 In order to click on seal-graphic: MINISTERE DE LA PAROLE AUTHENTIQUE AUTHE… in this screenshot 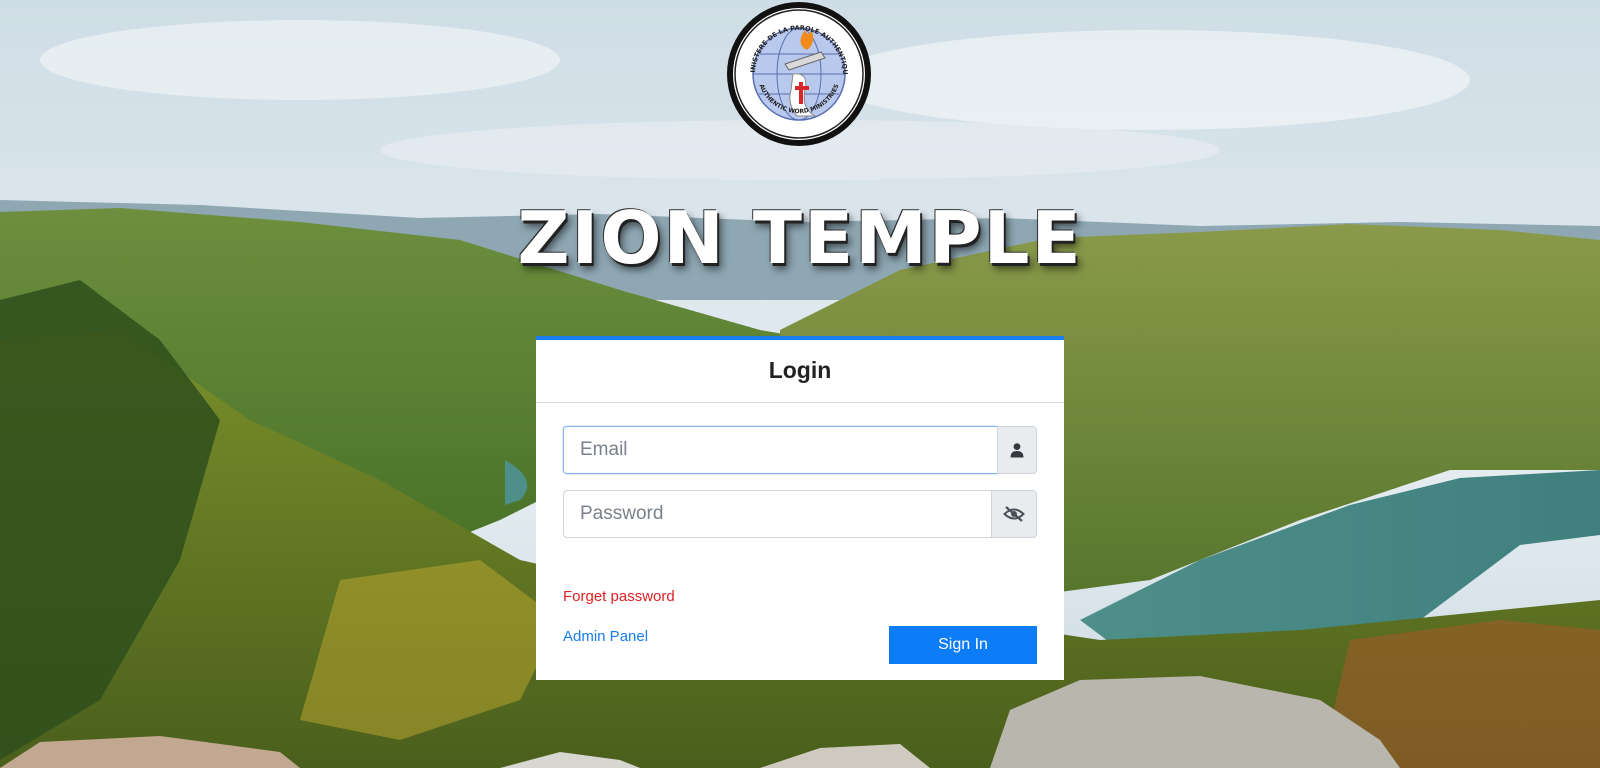, I will do `click(796, 73)`.